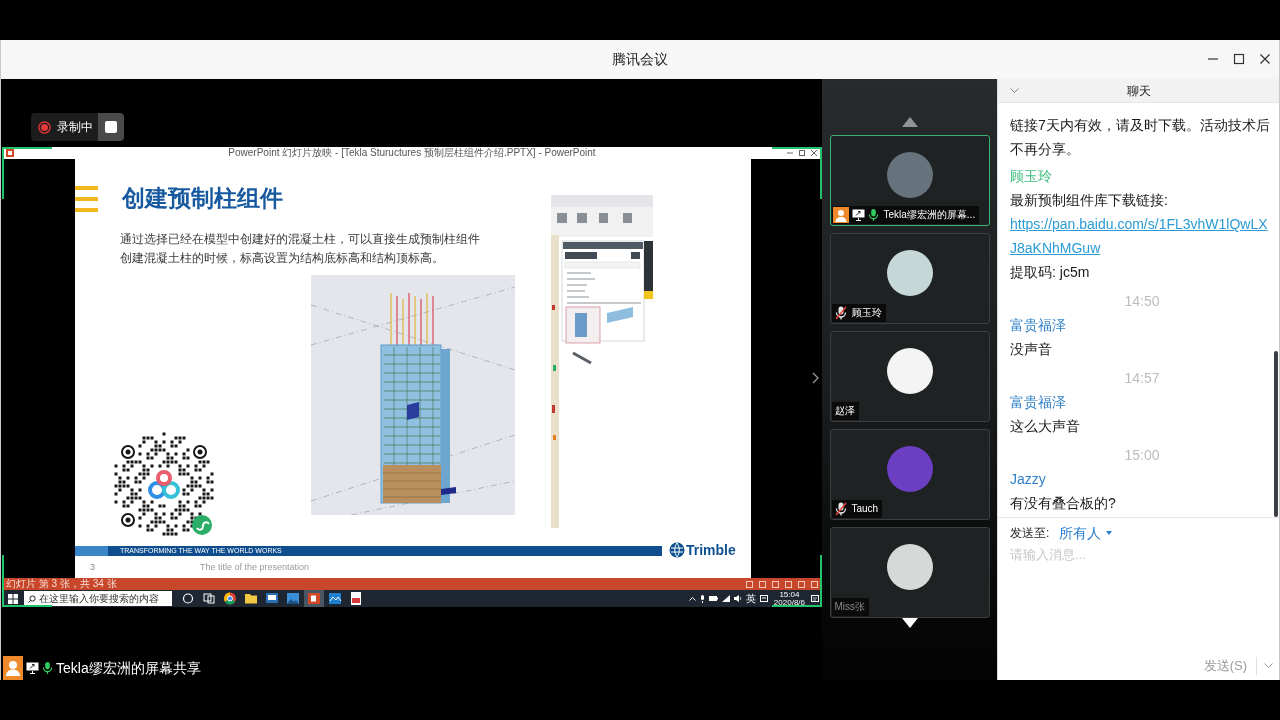  What do you see at coordinates (1030, 533) in the screenshot?
I see `send-to-label: 发送至:` at bounding box center [1030, 533].